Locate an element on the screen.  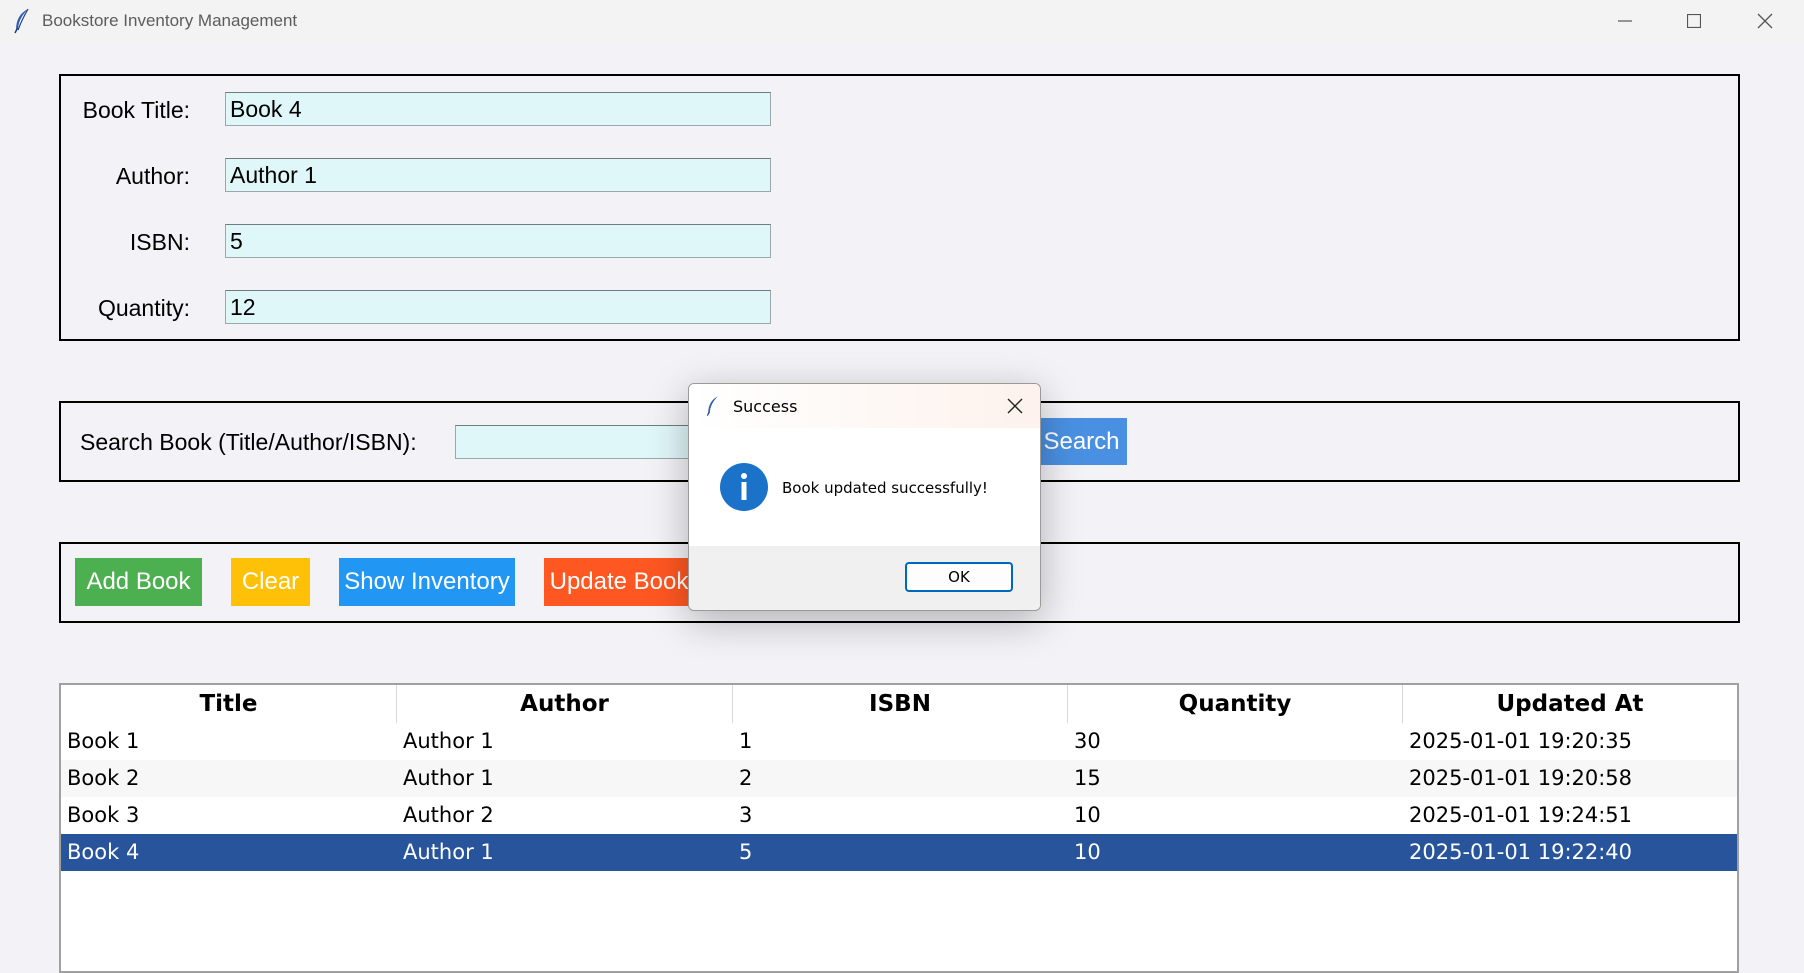
cell-author: Author 2 is located at coordinates (448, 815).